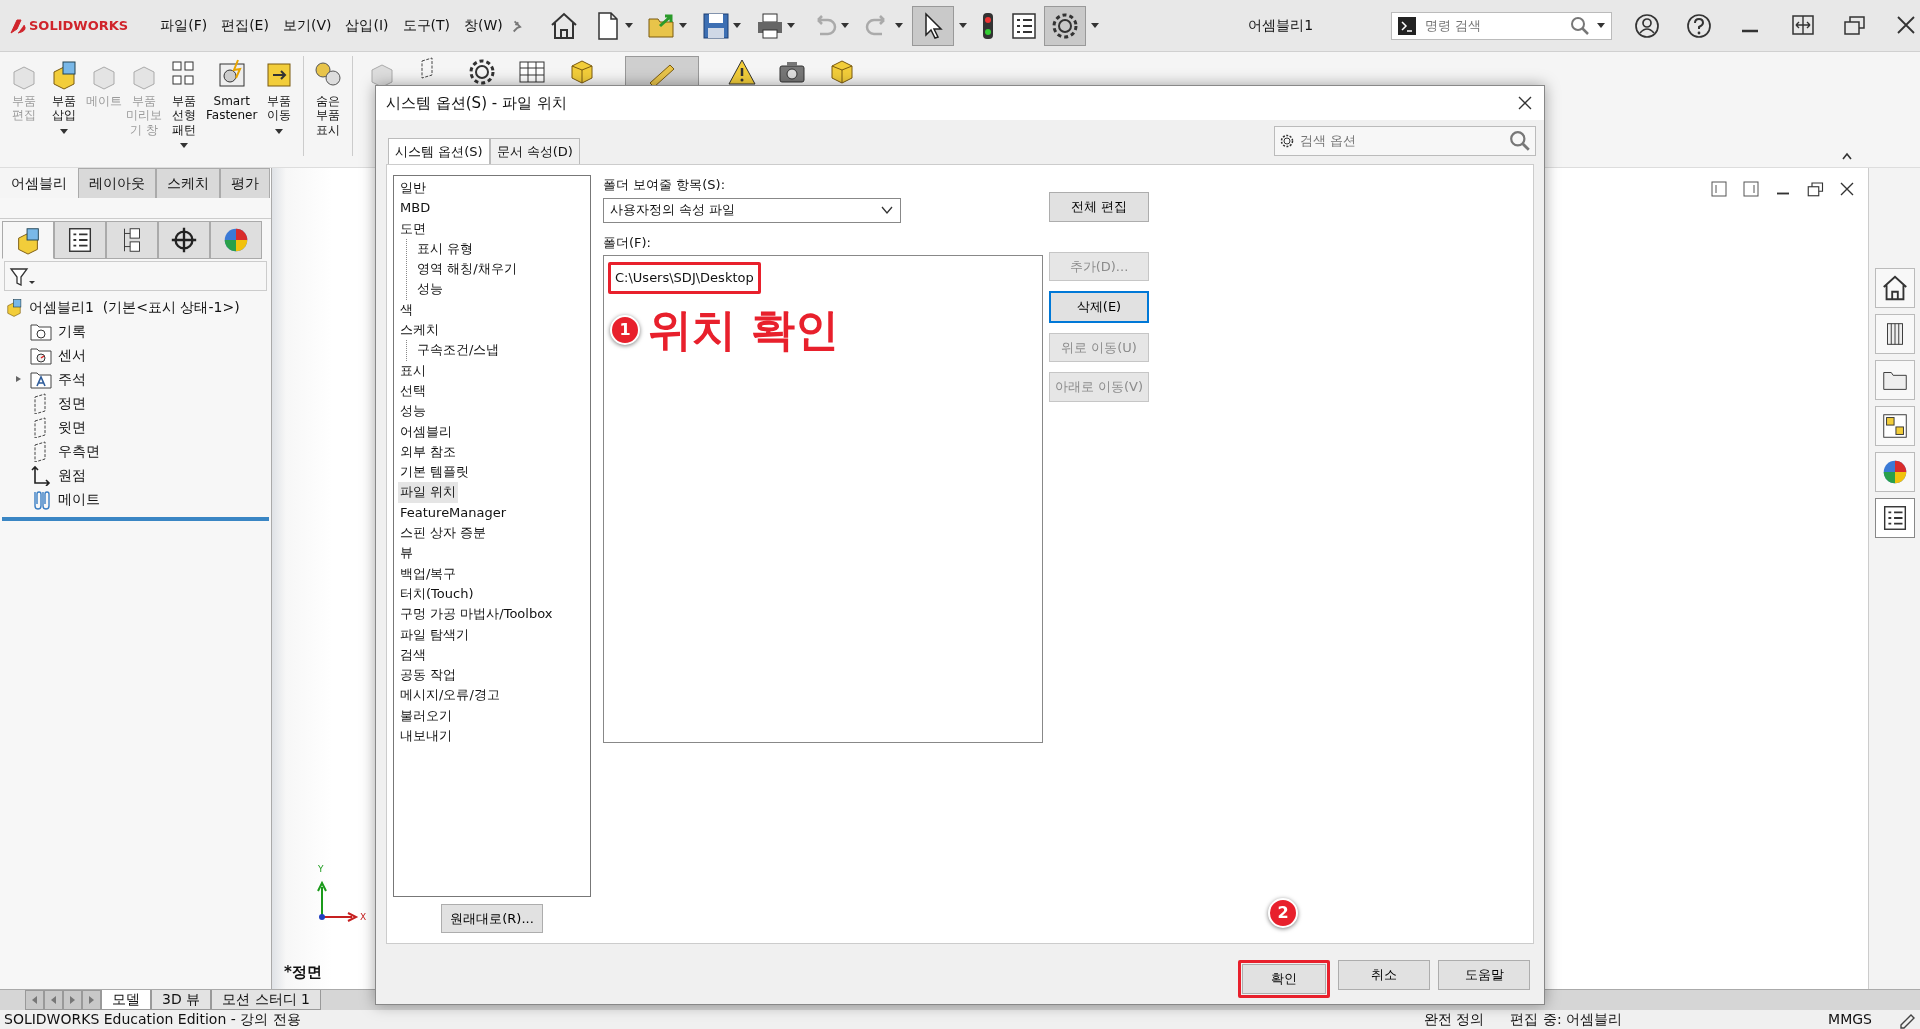 The width and height of the screenshot is (1920, 1029). Describe the element at coordinates (428, 452) in the screenshot. I see `options-tree-item: 외부 참조` at that location.